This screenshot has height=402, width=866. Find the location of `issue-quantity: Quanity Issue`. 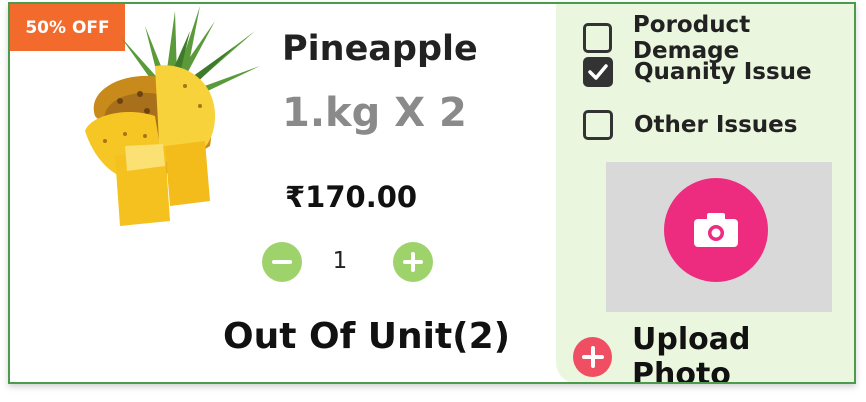

issue-quantity: Quanity Issue is located at coordinates (697, 72).